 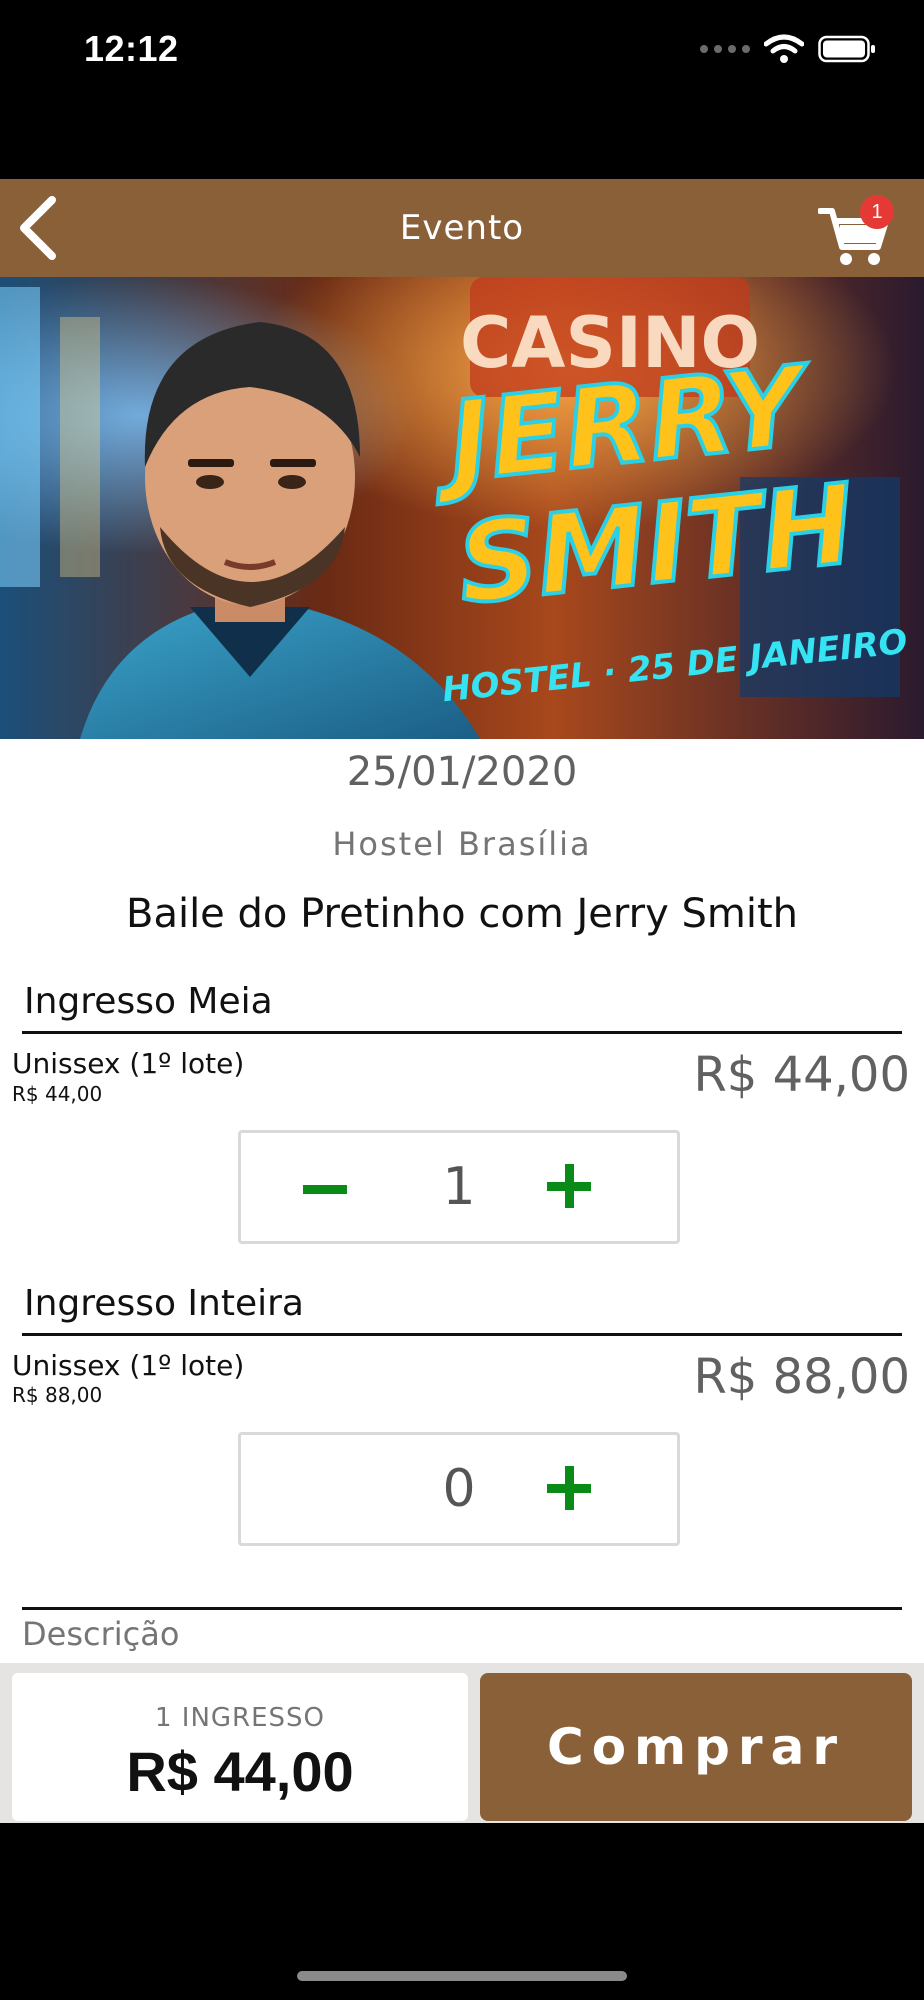 What do you see at coordinates (856, 230) in the screenshot?
I see `cart-button: 1` at bounding box center [856, 230].